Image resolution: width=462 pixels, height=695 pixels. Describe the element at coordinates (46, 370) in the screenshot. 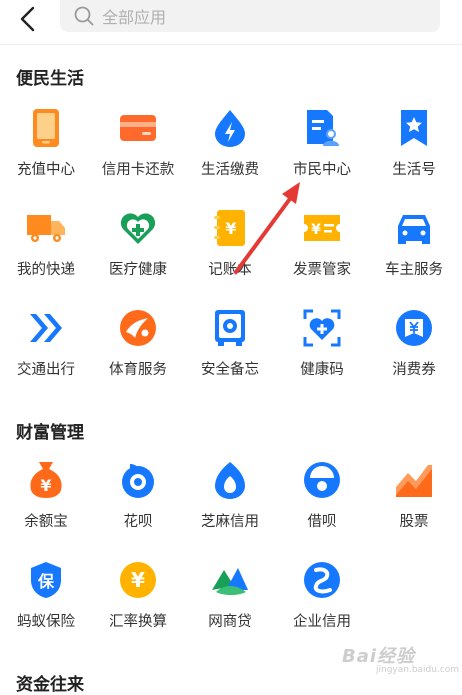

I see `app-label: 交通出行` at that location.